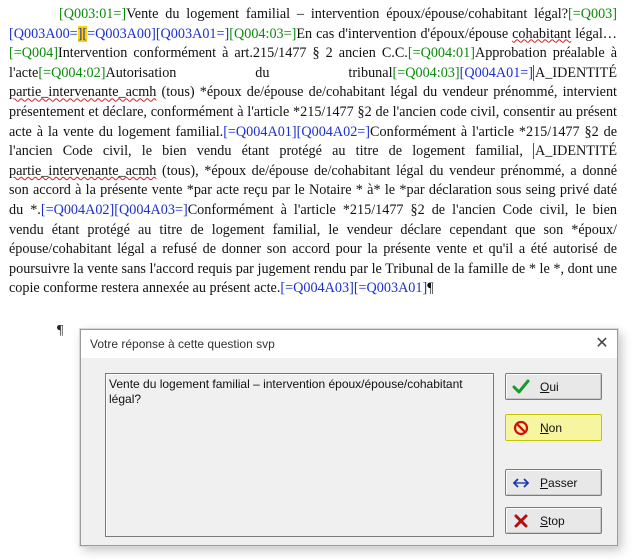 The height and width of the screenshot is (560, 632). Describe the element at coordinates (568, 387) in the screenshot. I see `oui-label: Oui` at that location.